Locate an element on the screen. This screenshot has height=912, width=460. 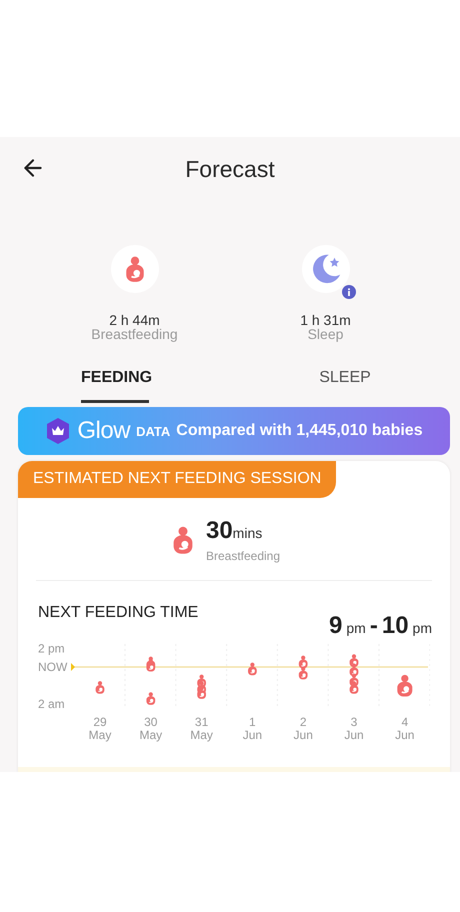
section-title: NEXT FEEDING TIME is located at coordinates (118, 613).